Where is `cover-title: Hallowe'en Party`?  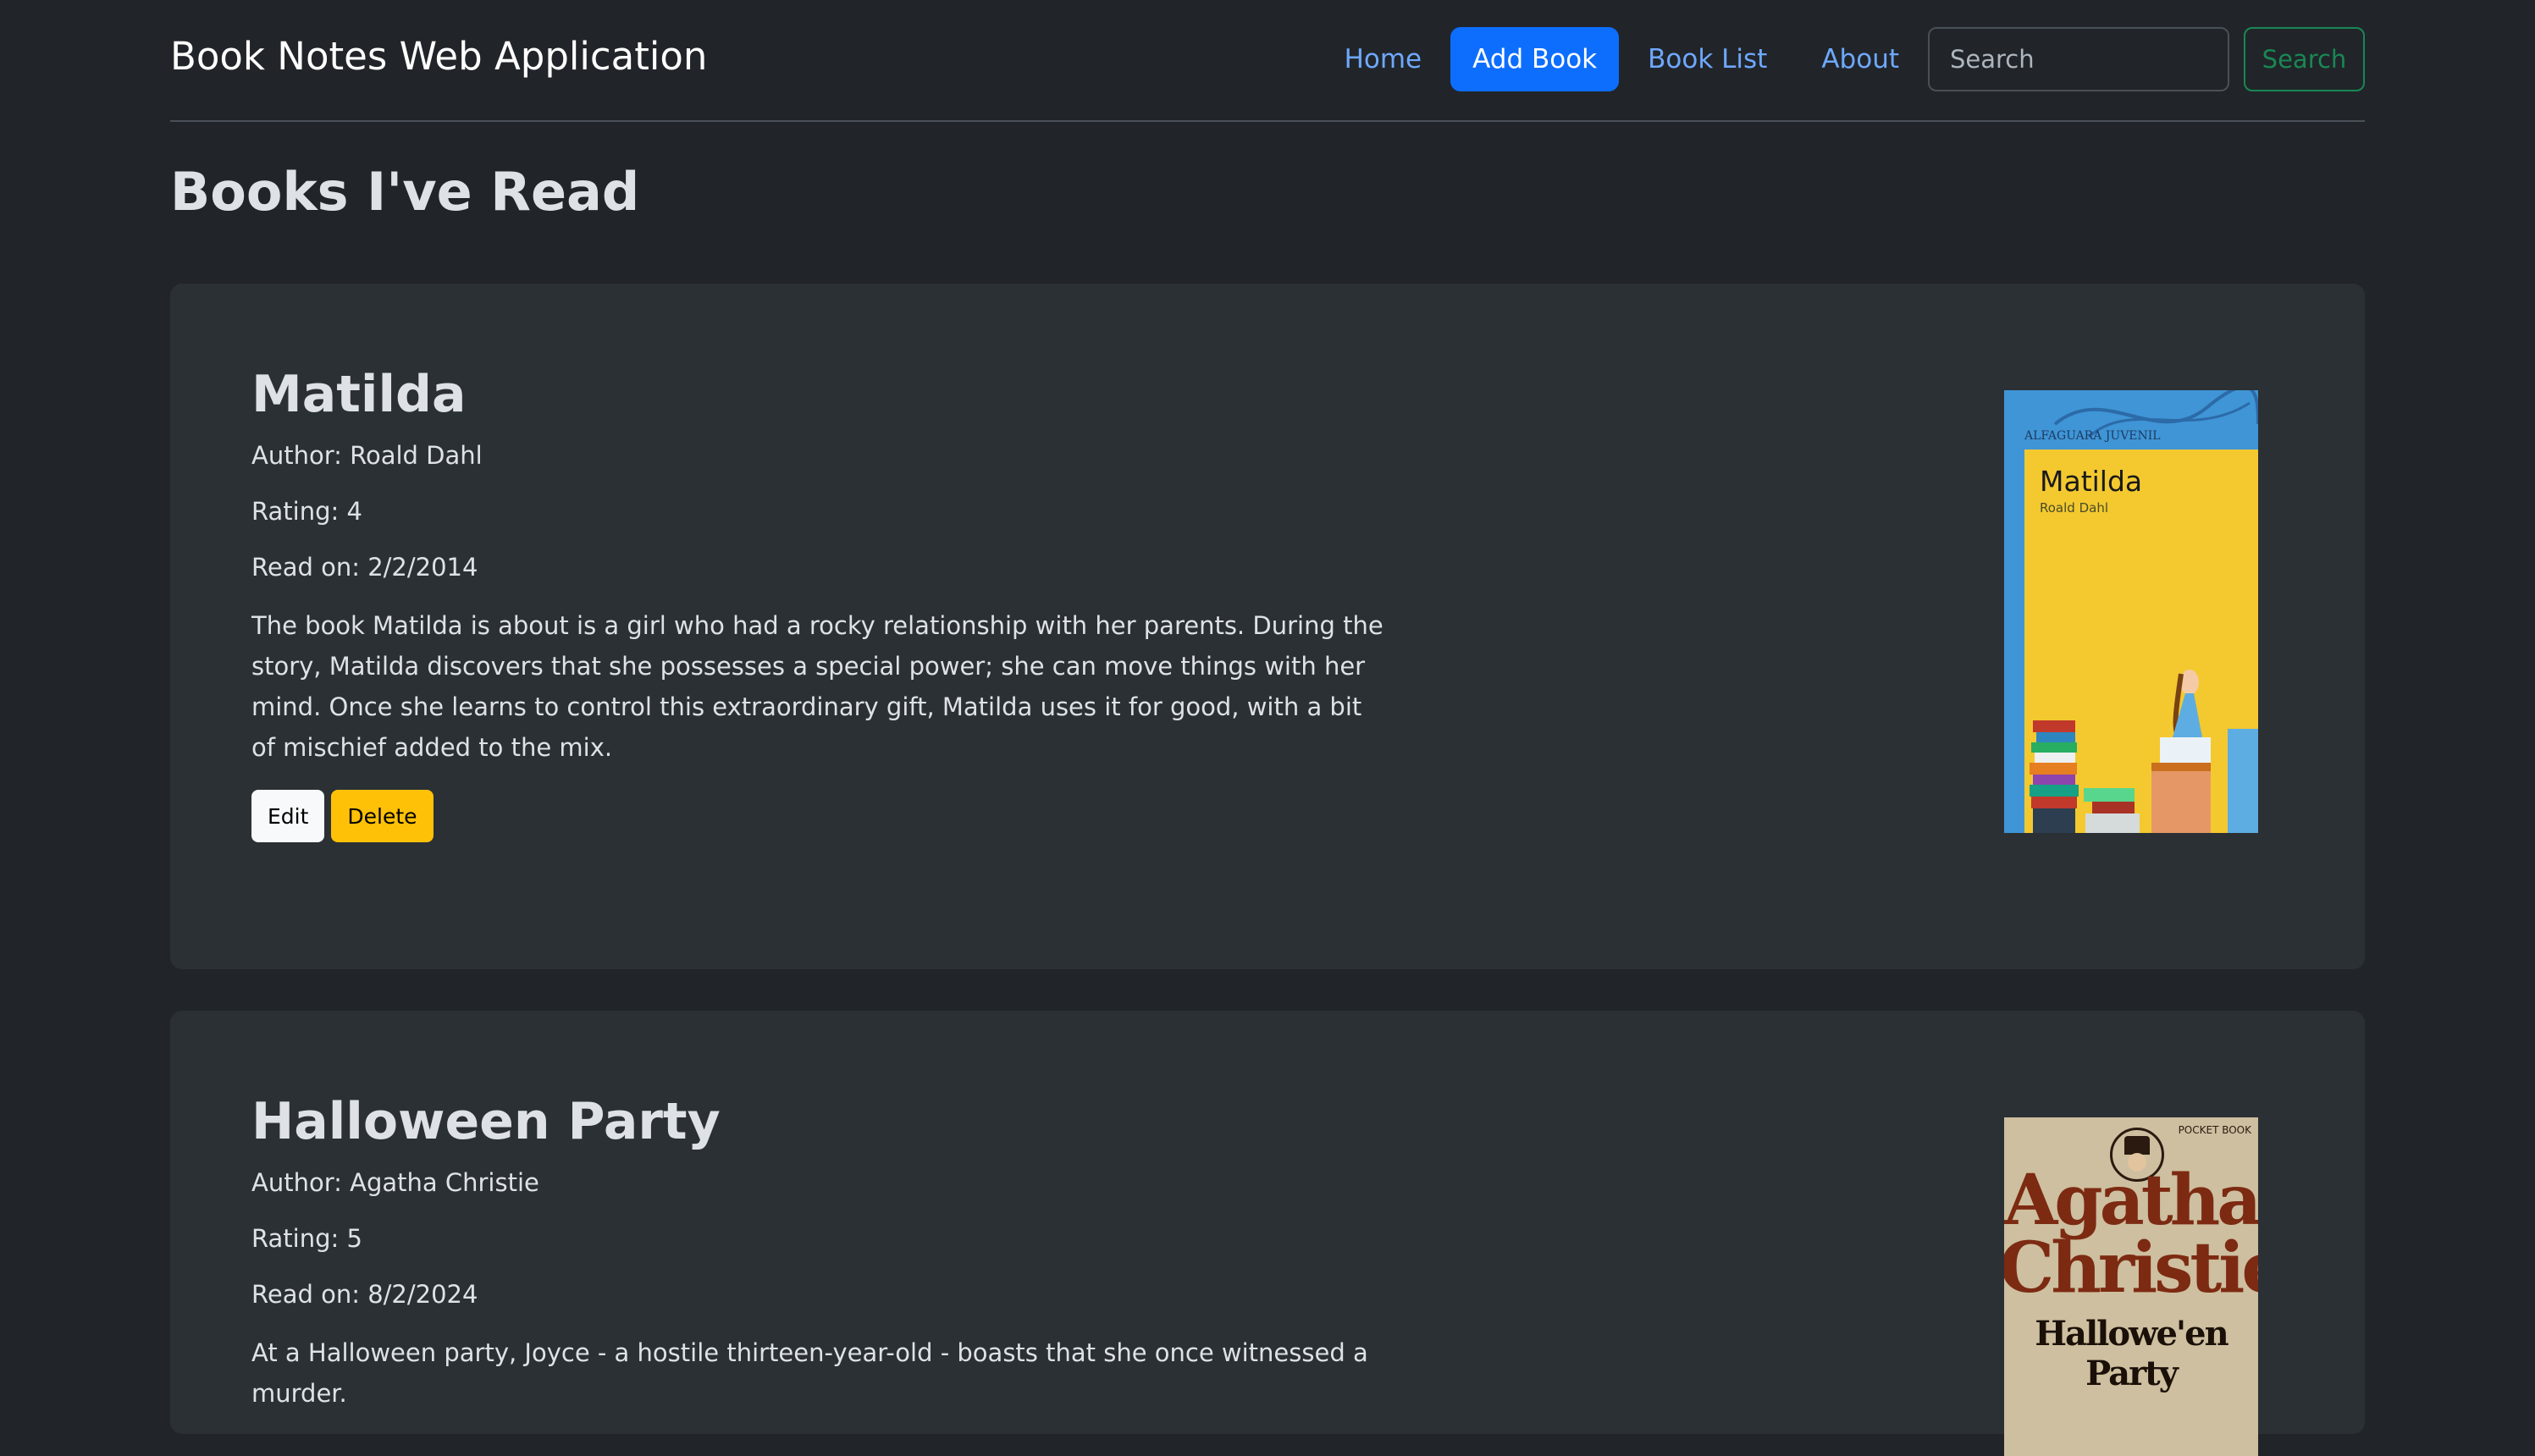 cover-title: Hallowe'en Party is located at coordinates (2131, 1353).